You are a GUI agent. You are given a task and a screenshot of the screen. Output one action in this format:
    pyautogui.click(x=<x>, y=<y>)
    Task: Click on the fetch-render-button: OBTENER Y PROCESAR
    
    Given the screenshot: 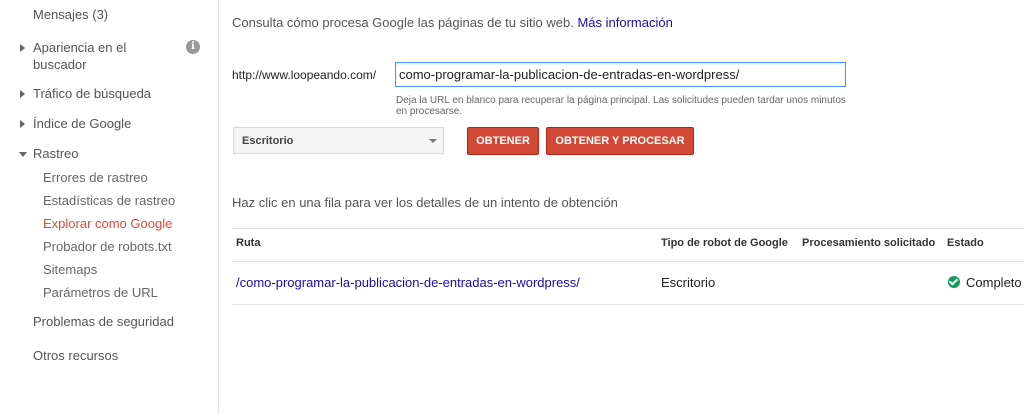 What is the action you would take?
    pyautogui.click(x=620, y=141)
    